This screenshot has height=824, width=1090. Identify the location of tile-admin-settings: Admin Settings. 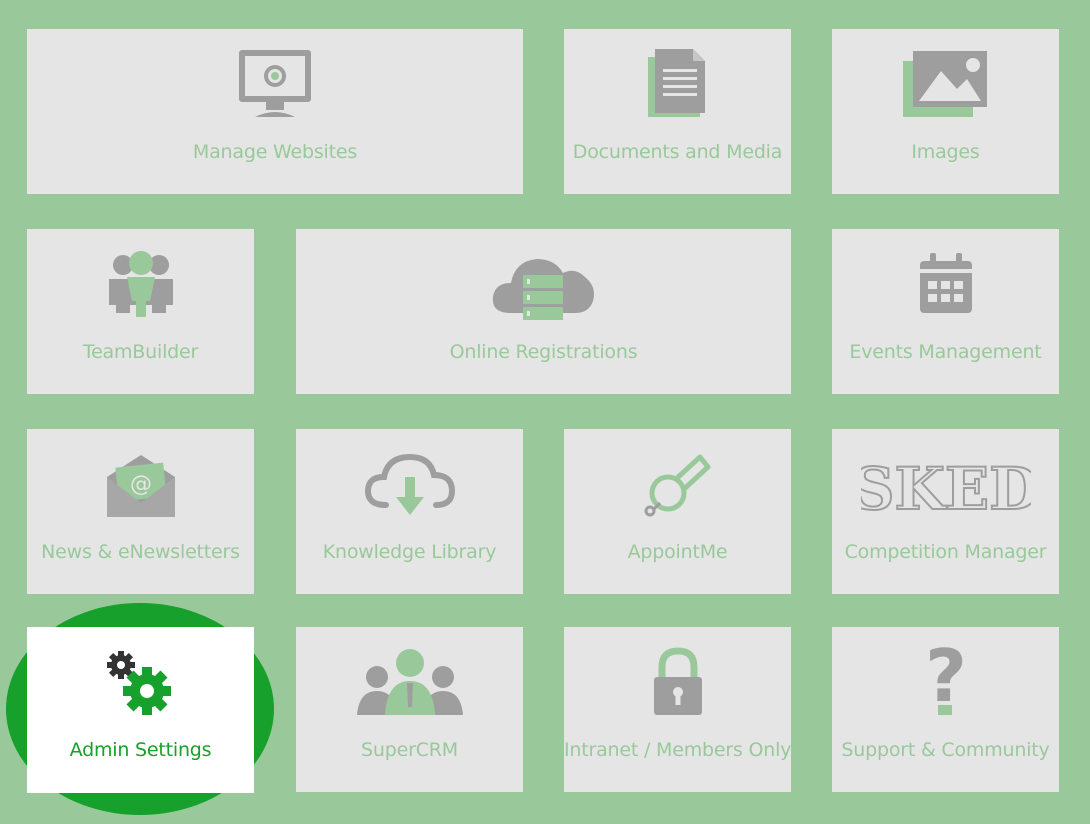
(140, 709).